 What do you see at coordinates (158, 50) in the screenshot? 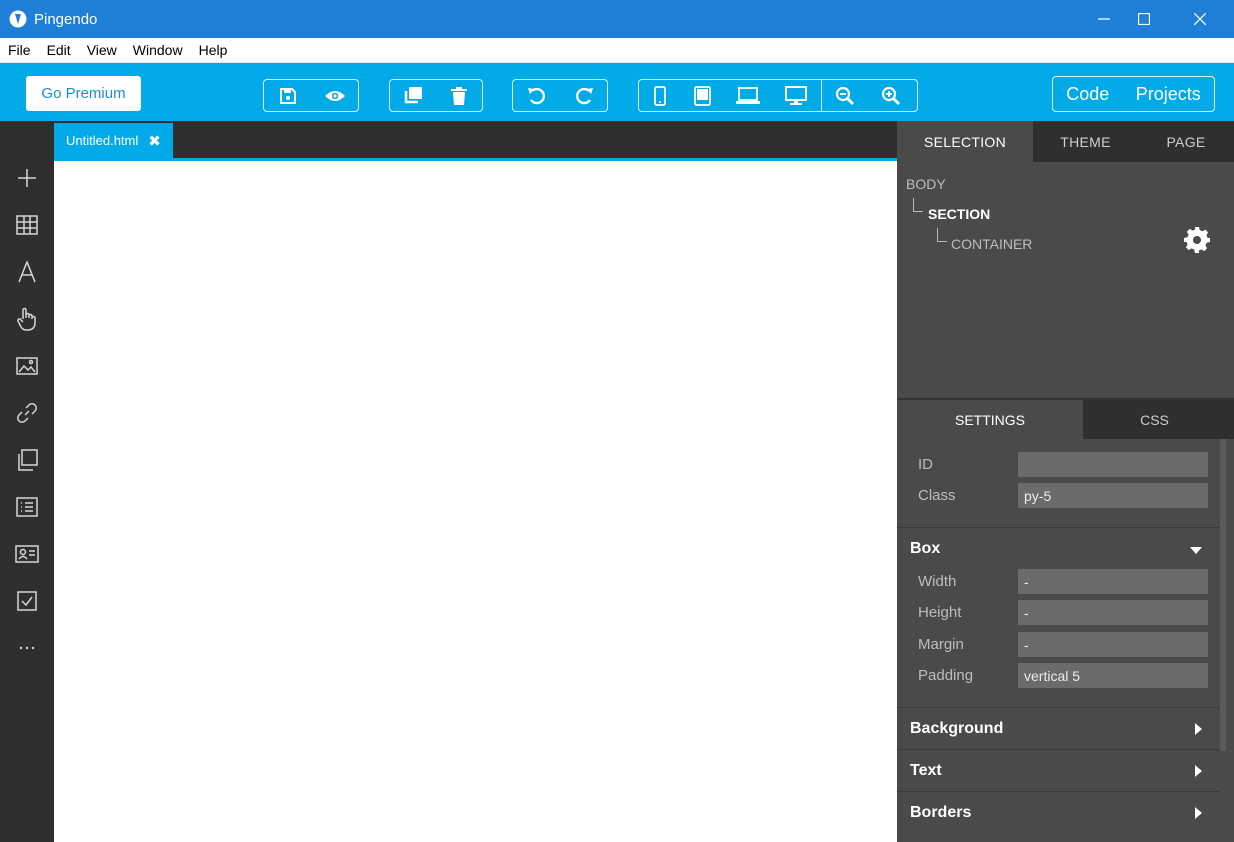
I see `menu-window: Window` at bounding box center [158, 50].